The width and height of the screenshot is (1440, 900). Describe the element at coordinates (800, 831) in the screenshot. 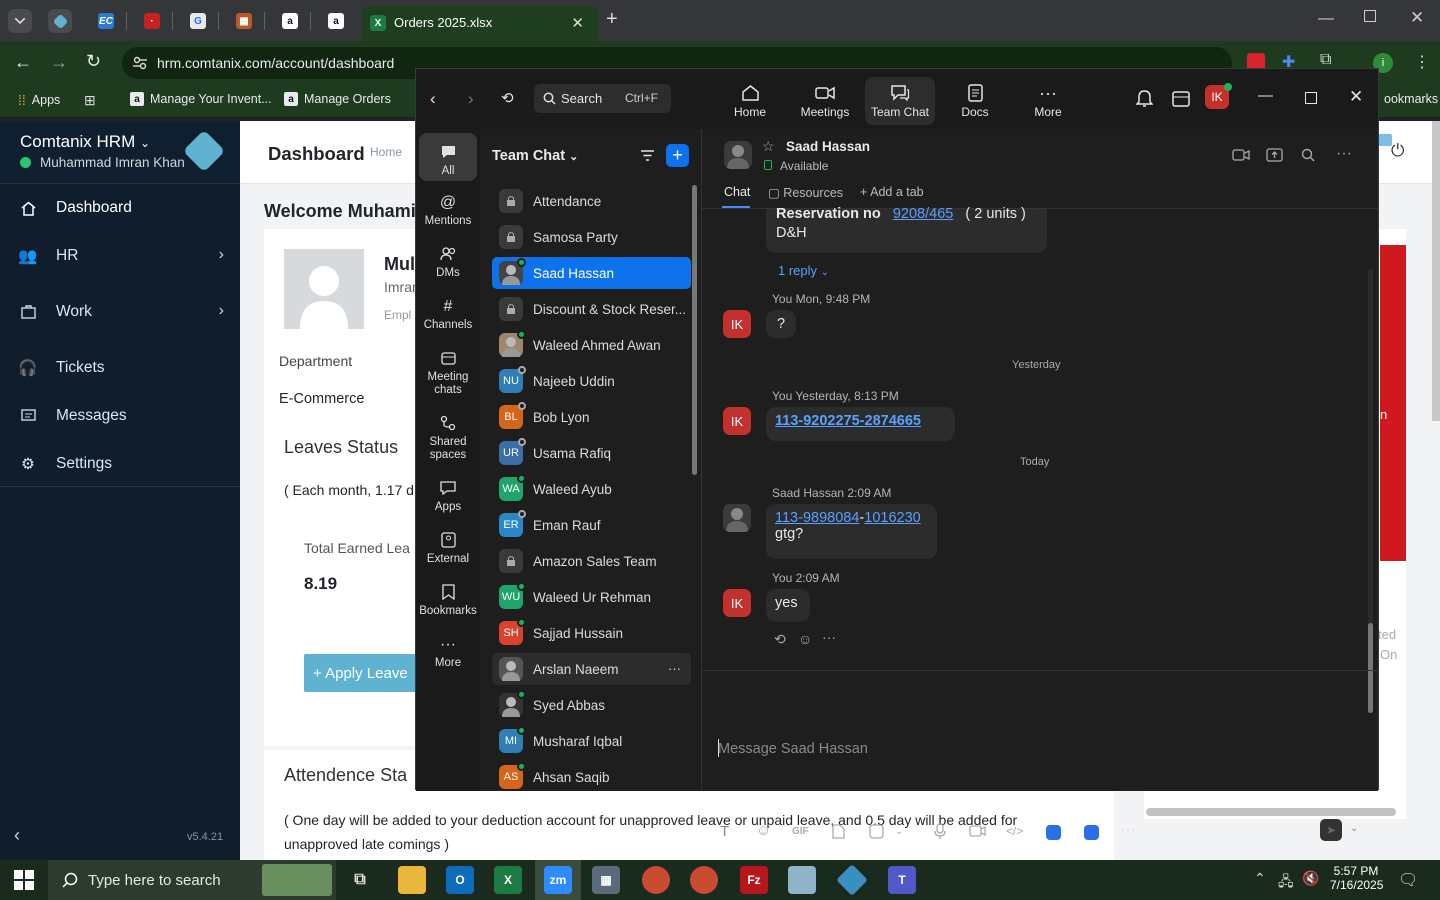

I see `gif-icon: GIF` at that location.